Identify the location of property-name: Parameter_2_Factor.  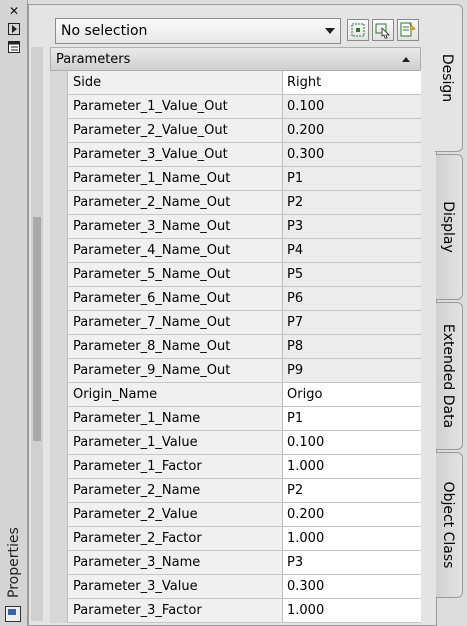
(175, 538).